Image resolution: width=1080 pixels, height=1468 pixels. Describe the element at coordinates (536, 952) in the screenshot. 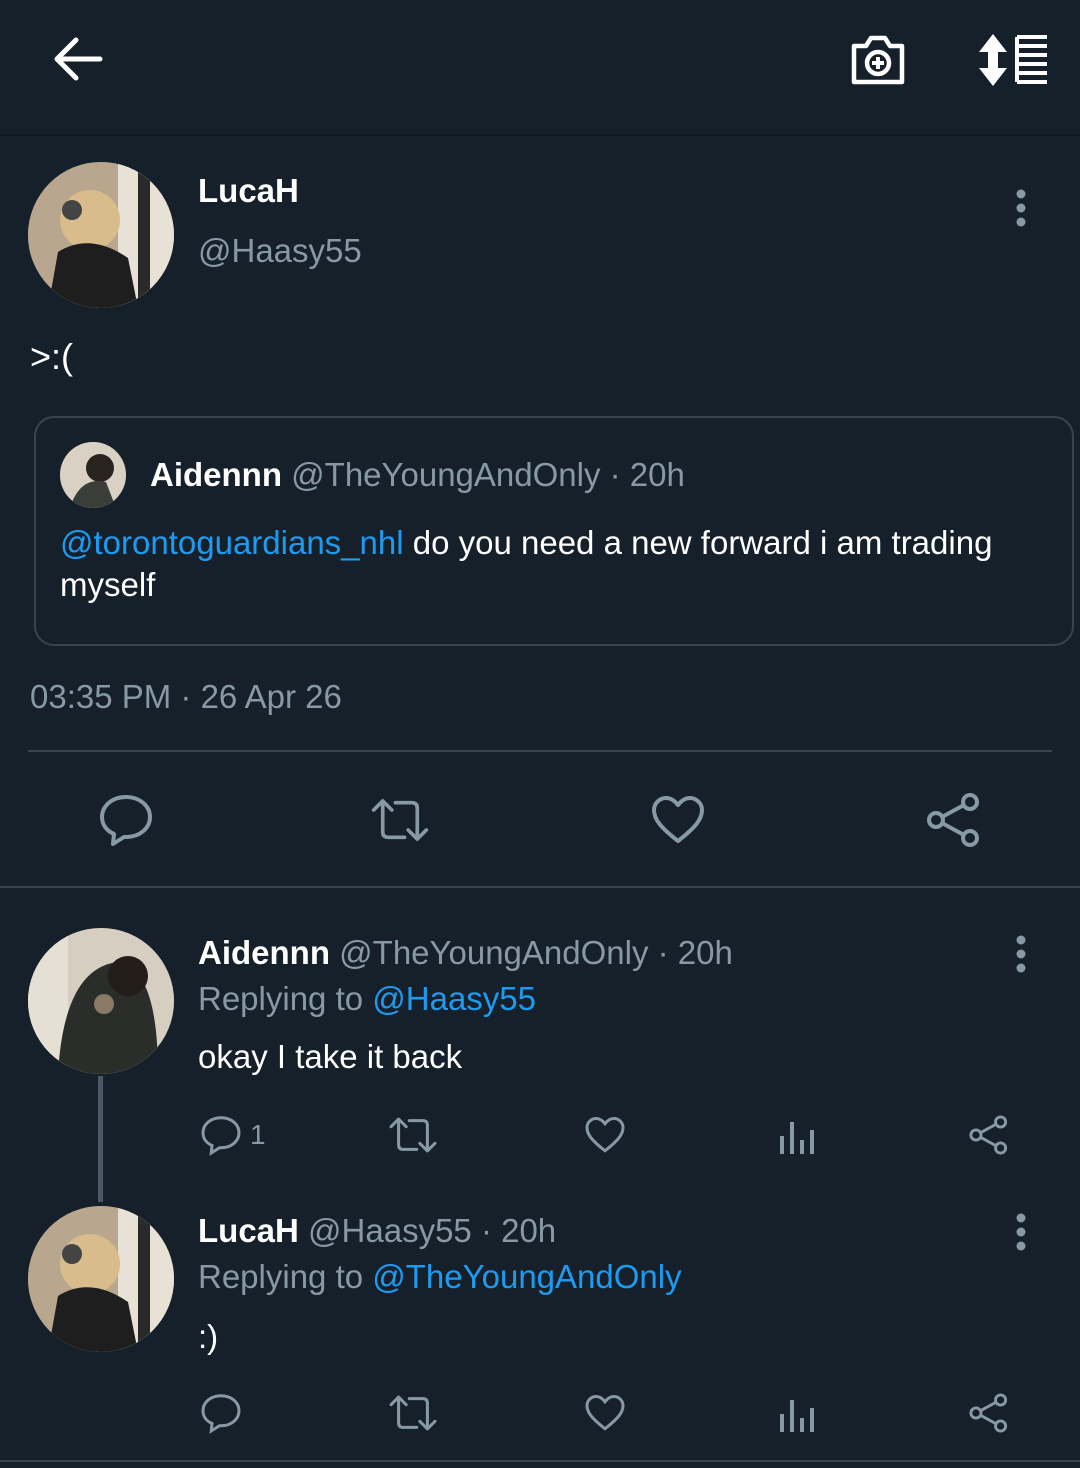

I see `reply-author-handle: @TheYoungAndOnly · 20h` at that location.